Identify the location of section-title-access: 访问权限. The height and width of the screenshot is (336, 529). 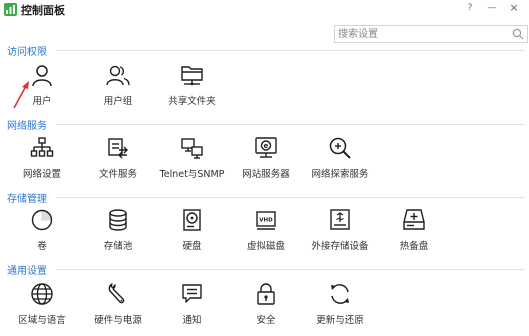
(27, 52).